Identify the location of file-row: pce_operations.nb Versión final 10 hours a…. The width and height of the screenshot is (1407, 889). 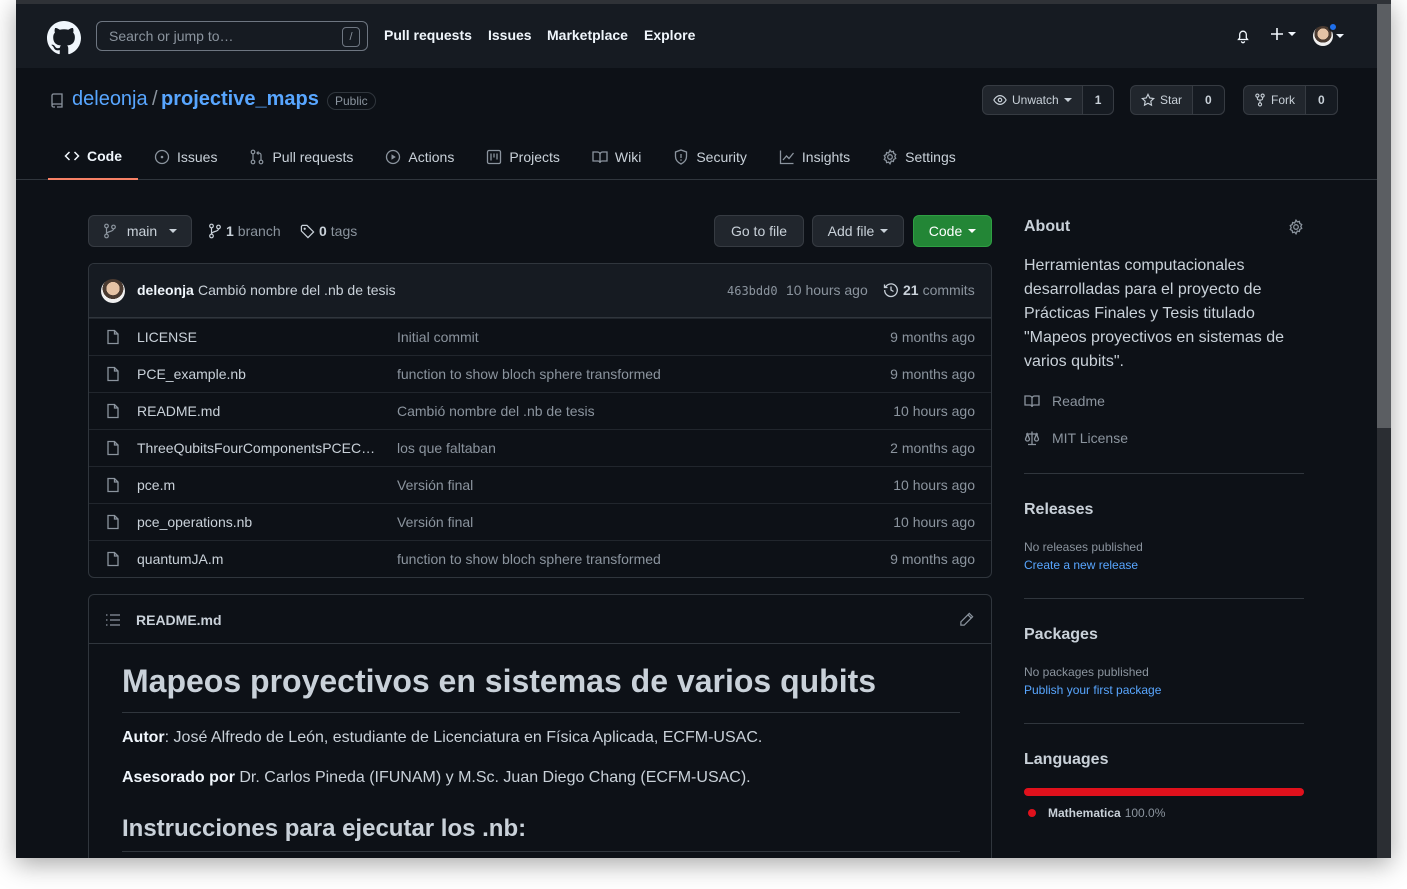
(540, 521).